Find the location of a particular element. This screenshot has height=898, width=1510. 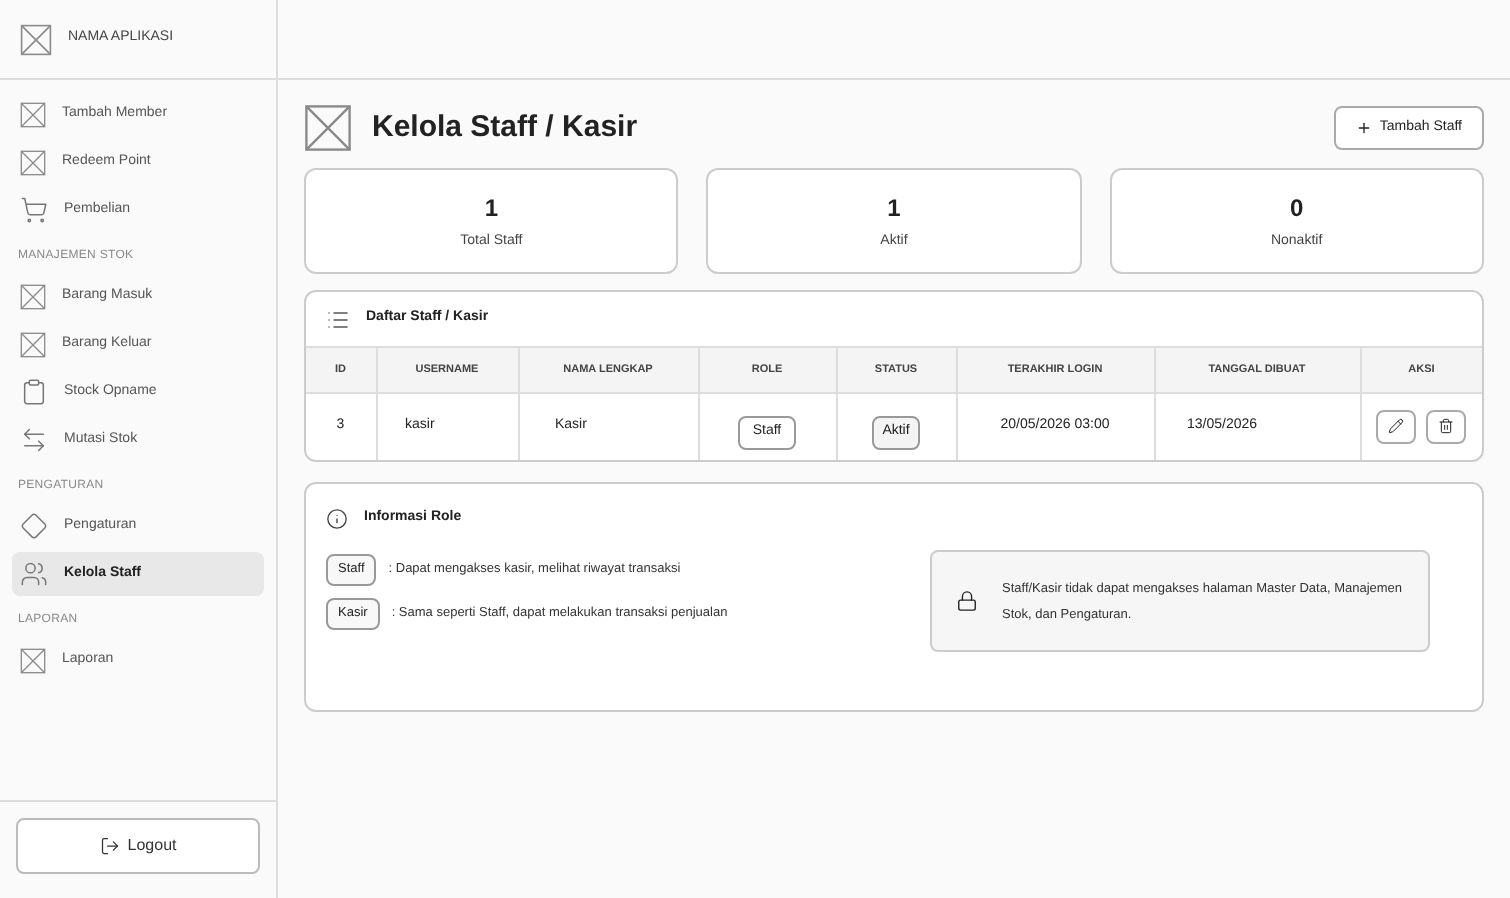

logout-button: Logout is located at coordinates (138, 846).